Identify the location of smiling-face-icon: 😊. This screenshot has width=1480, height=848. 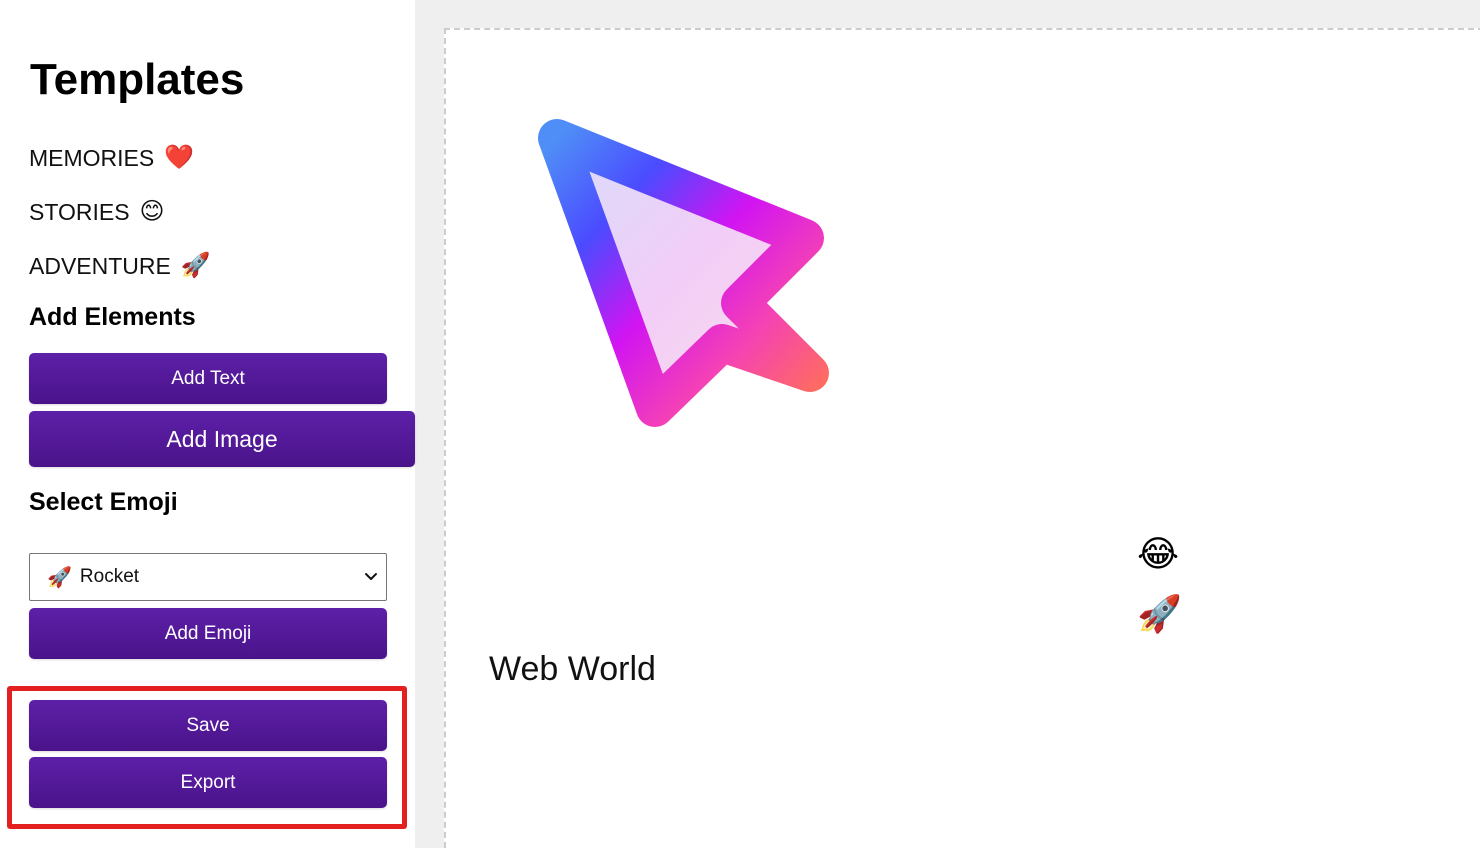
(152, 211).